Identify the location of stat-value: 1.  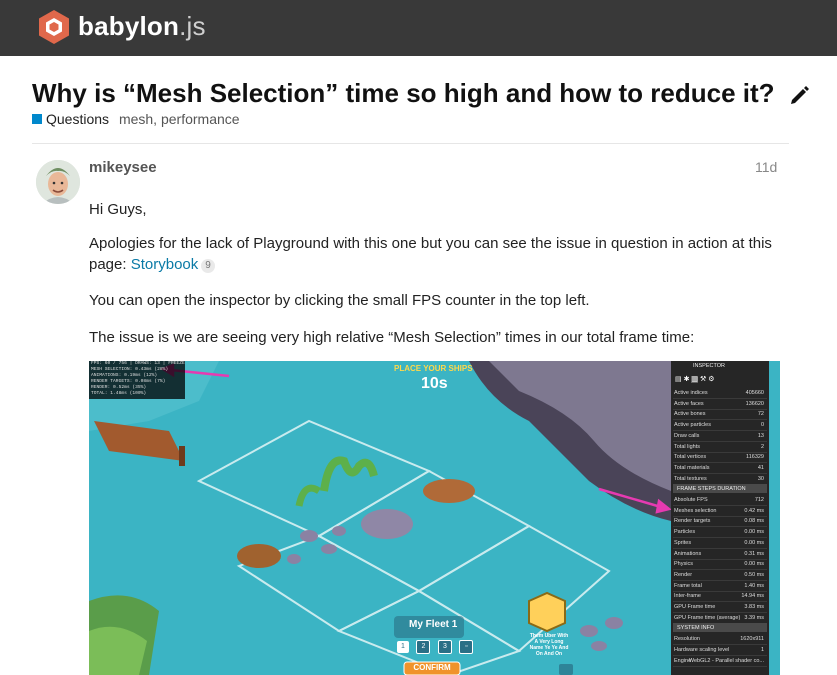
(762, 649).